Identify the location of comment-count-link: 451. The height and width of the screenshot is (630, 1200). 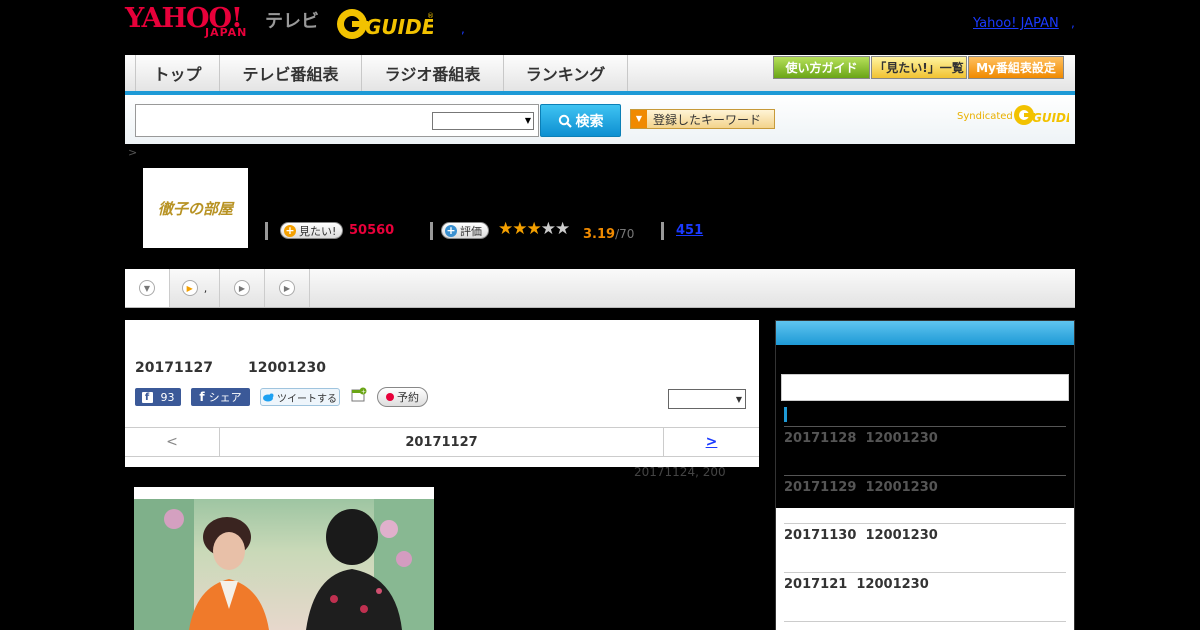
(689, 230).